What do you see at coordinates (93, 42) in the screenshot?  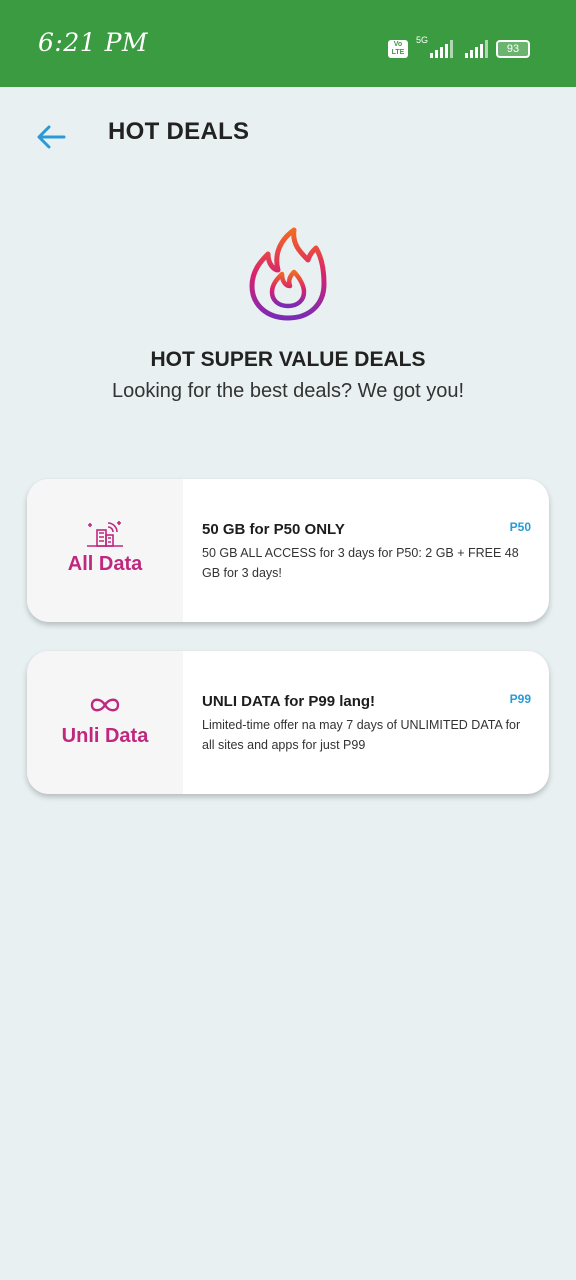 I see `status-time: 6:21 PM` at bounding box center [93, 42].